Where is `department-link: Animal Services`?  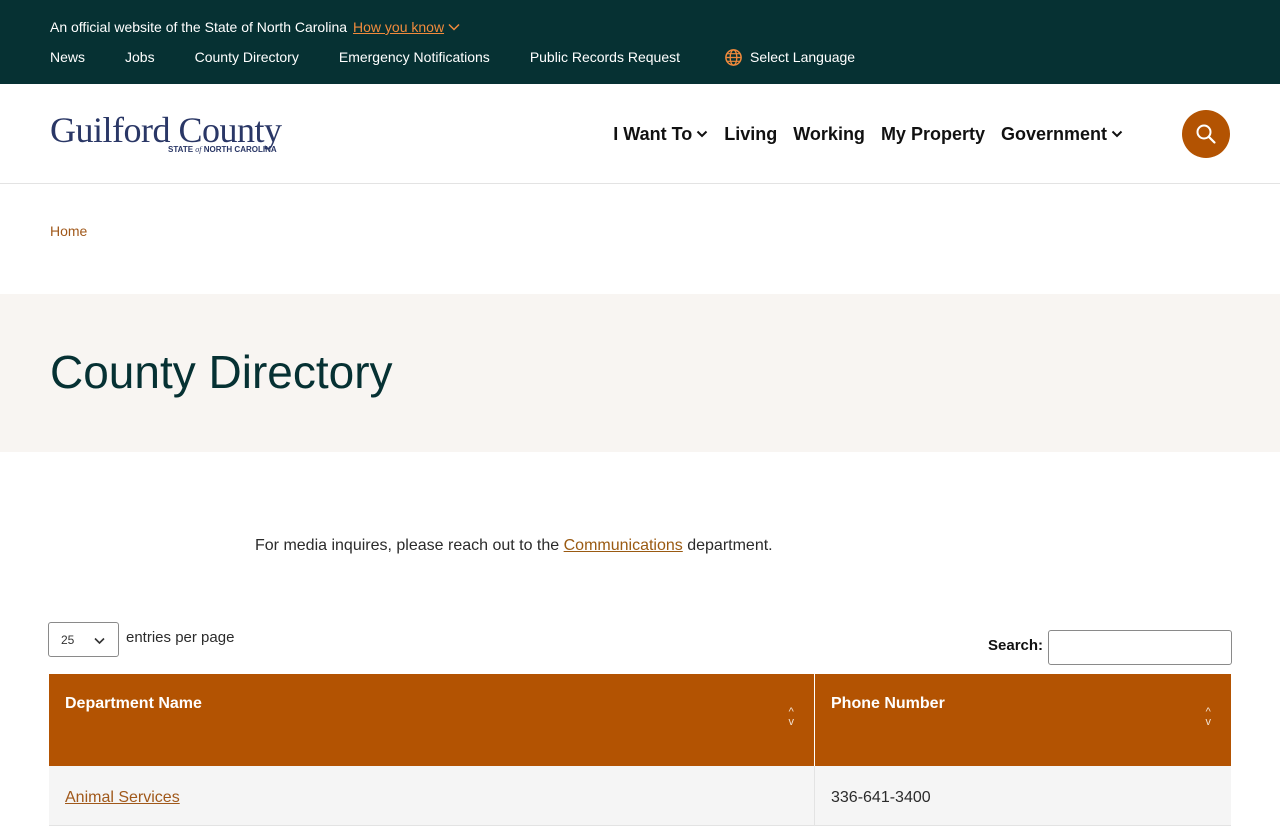
department-link: Animal Services is located at coordinates (122, 797).